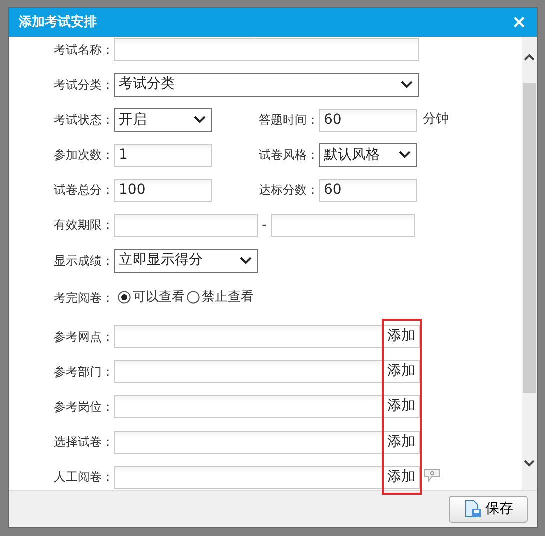 The width and height of the screenshot is (545, 536). I want to click on field-label: 试卷风格：, so click(288, 155).